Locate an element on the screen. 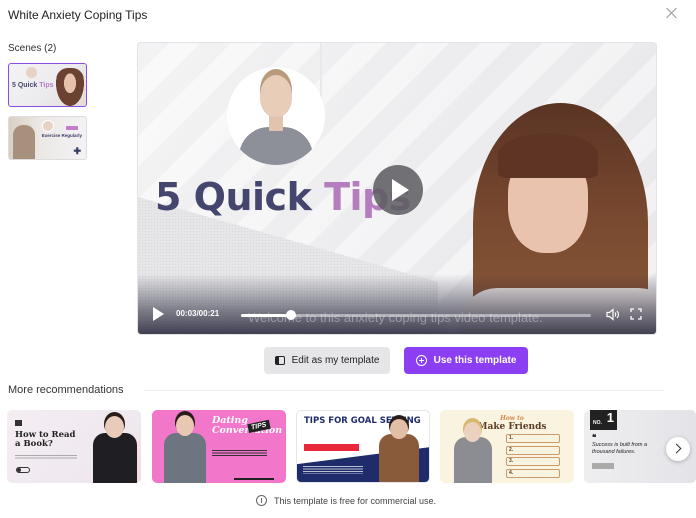  bangs is located at coordinates (548, 155).